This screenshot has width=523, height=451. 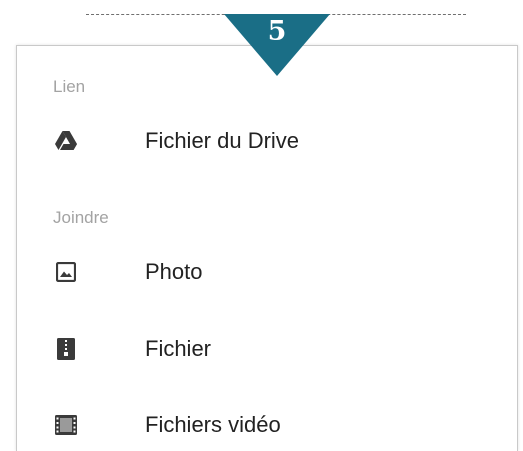 What do you see at coordinates (66, 272) in the screenshot?
I see `photo-icon` at bounding box center [66, 272].